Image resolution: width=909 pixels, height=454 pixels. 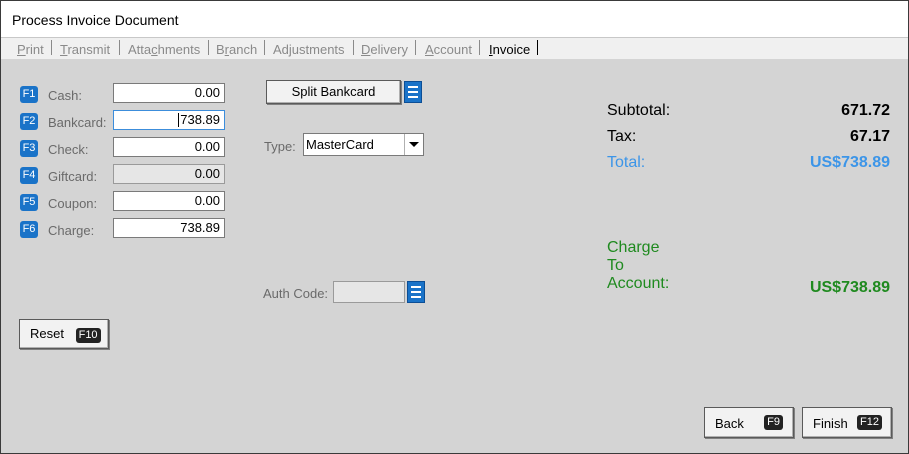 I want to click on finish-label: Finish, so click(x=830, y=423).